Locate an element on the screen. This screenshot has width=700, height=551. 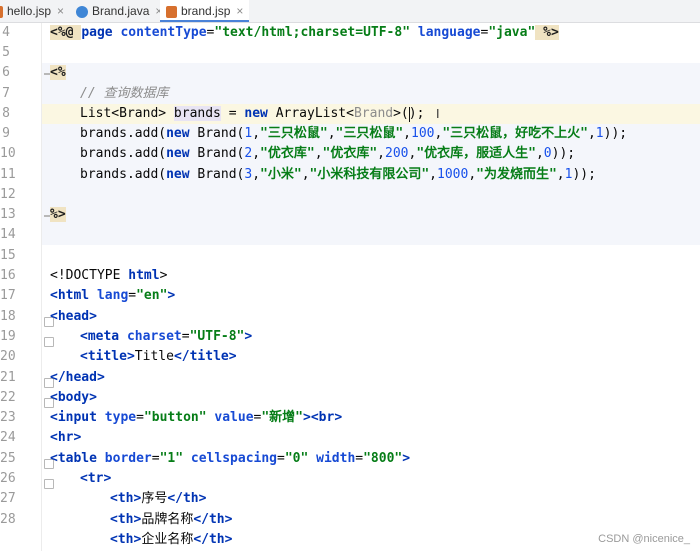
line-number: 23 is located at coordinates (8, 417).